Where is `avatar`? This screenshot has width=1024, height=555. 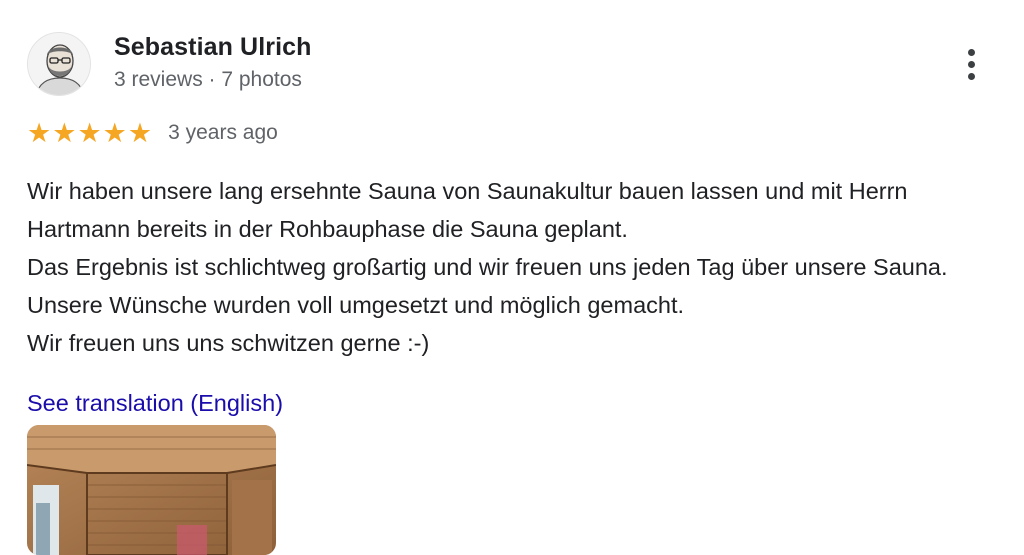
avatar is located at coordinates (59, 64).